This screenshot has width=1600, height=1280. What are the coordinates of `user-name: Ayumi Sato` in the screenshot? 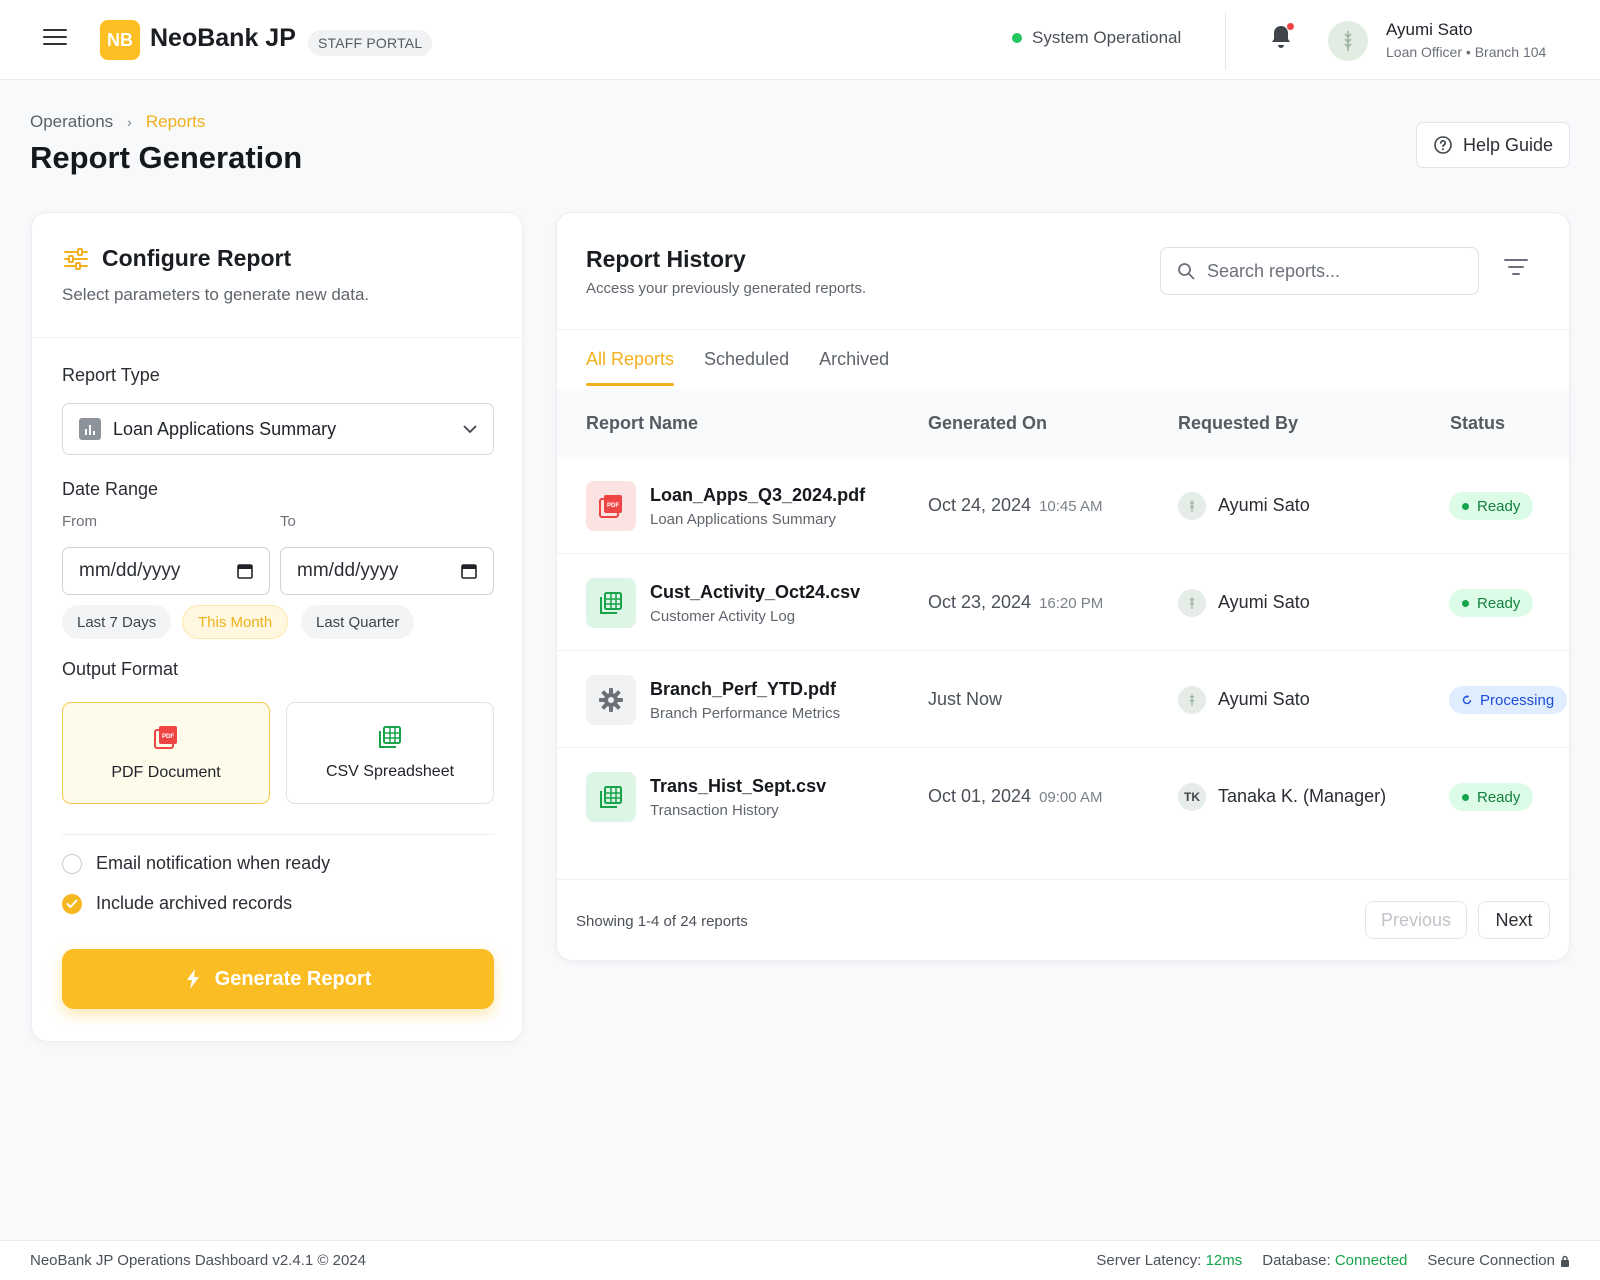 It's located at (1429, 29).